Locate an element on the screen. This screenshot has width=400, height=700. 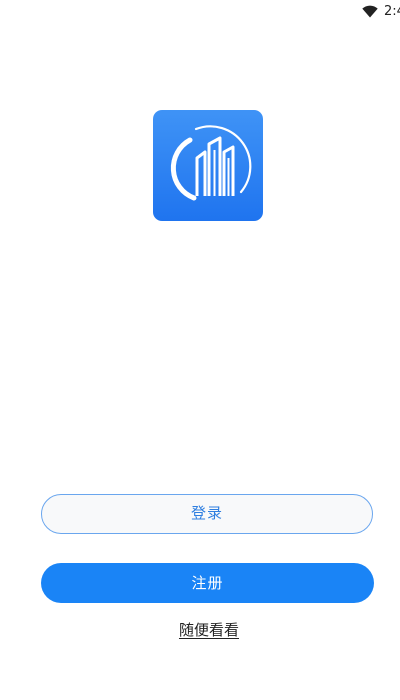
app-logo is located at coordinates (208, 165).